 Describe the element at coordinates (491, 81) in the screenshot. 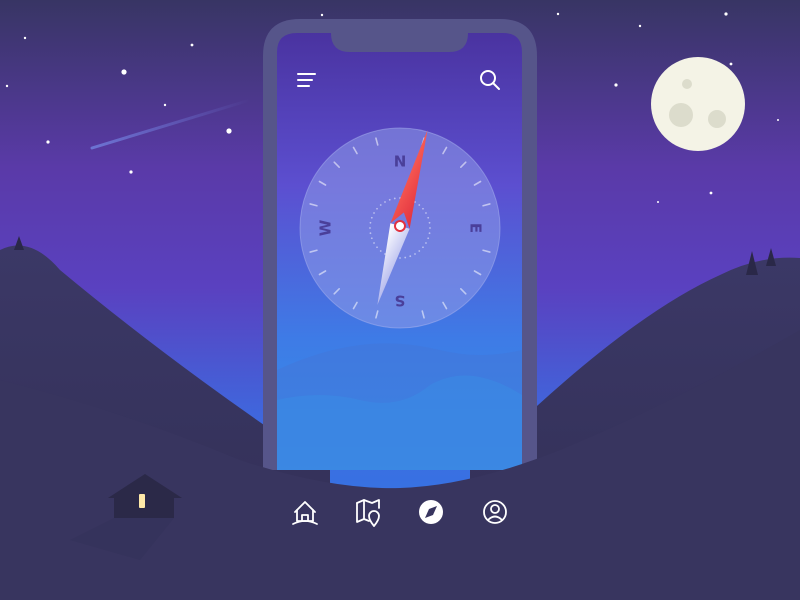

I see `search-button` at that location.